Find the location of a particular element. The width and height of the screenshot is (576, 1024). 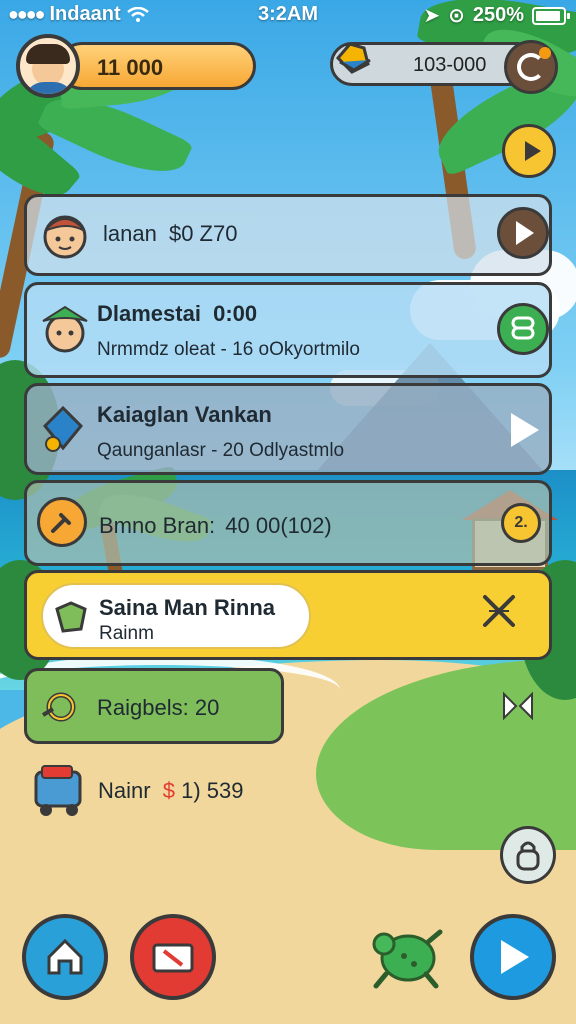

video-icon is located at coordinates (173, 958).